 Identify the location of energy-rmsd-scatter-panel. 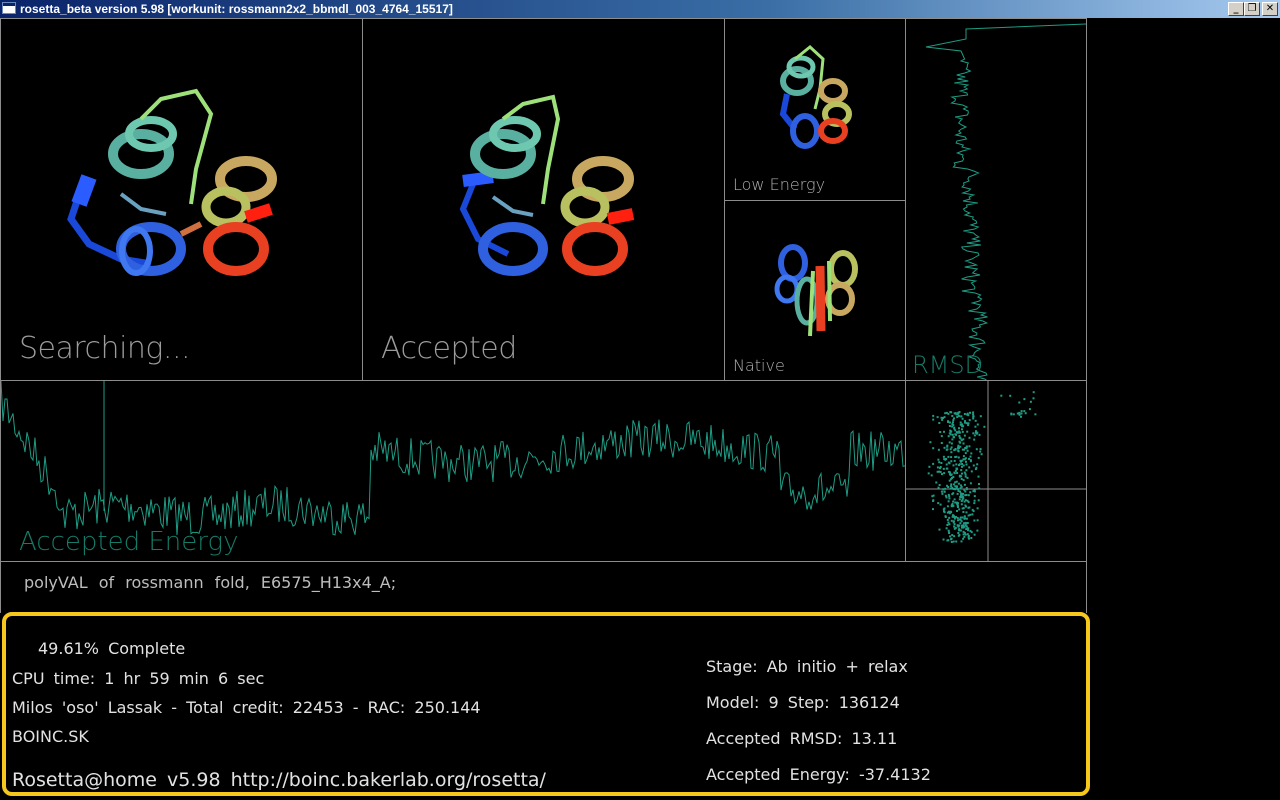
(996, 471).